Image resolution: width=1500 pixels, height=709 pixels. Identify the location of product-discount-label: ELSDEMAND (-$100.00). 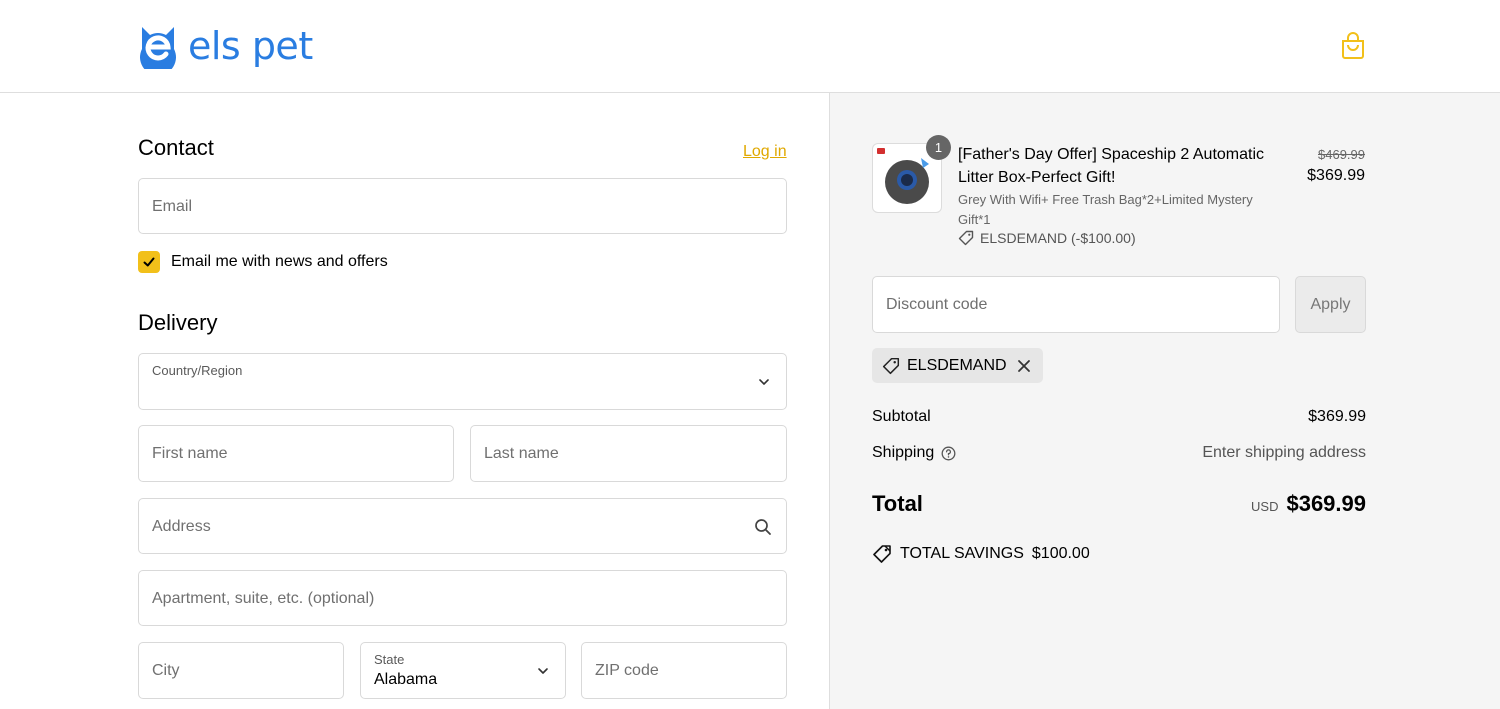
(1058, 238).